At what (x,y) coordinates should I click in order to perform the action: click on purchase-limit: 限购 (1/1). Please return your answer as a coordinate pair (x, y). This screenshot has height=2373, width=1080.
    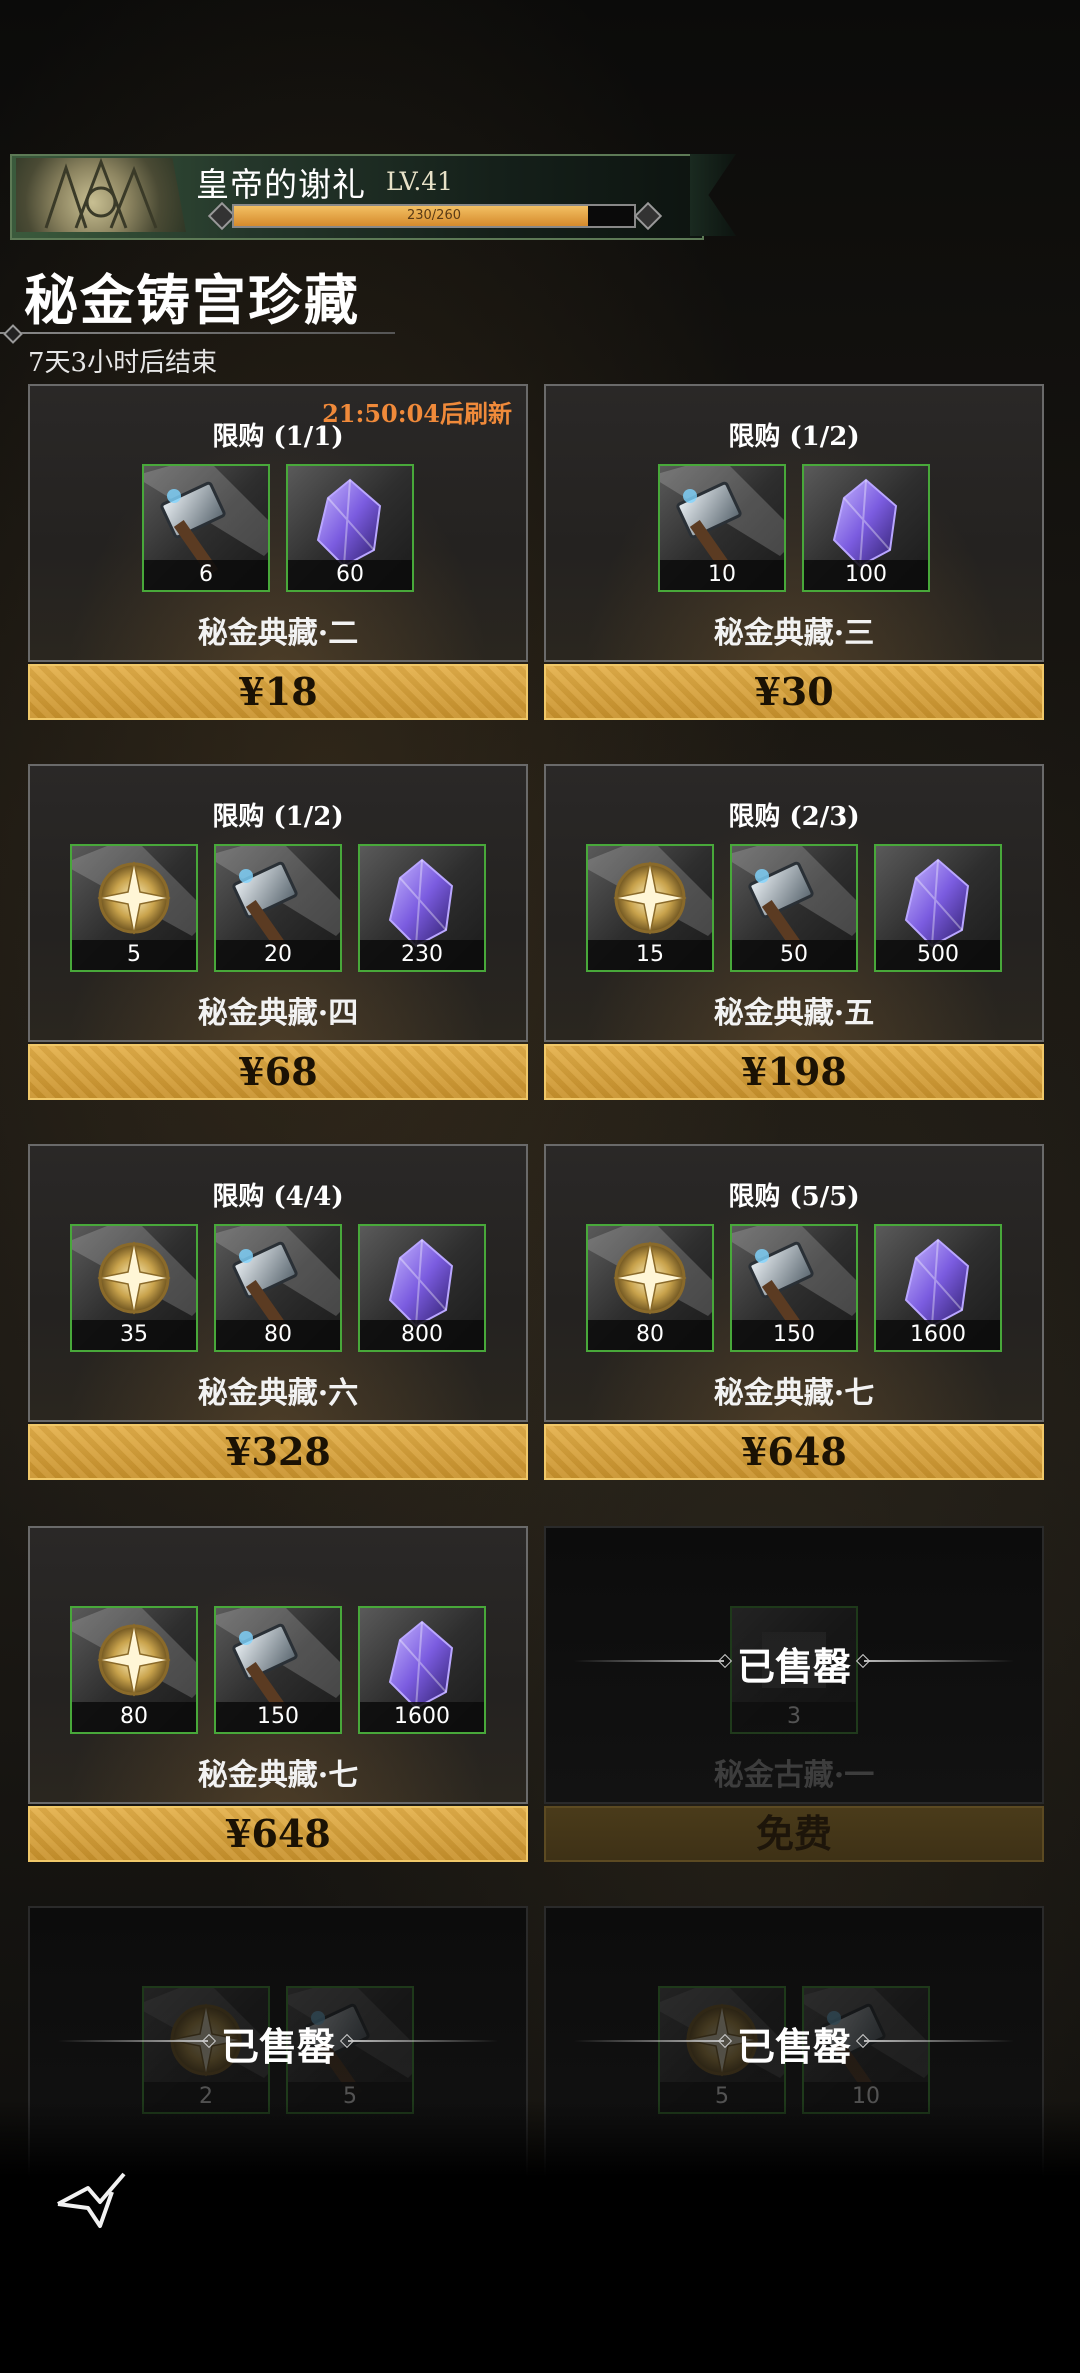
    Looking at the image, I should click on (278, 437).